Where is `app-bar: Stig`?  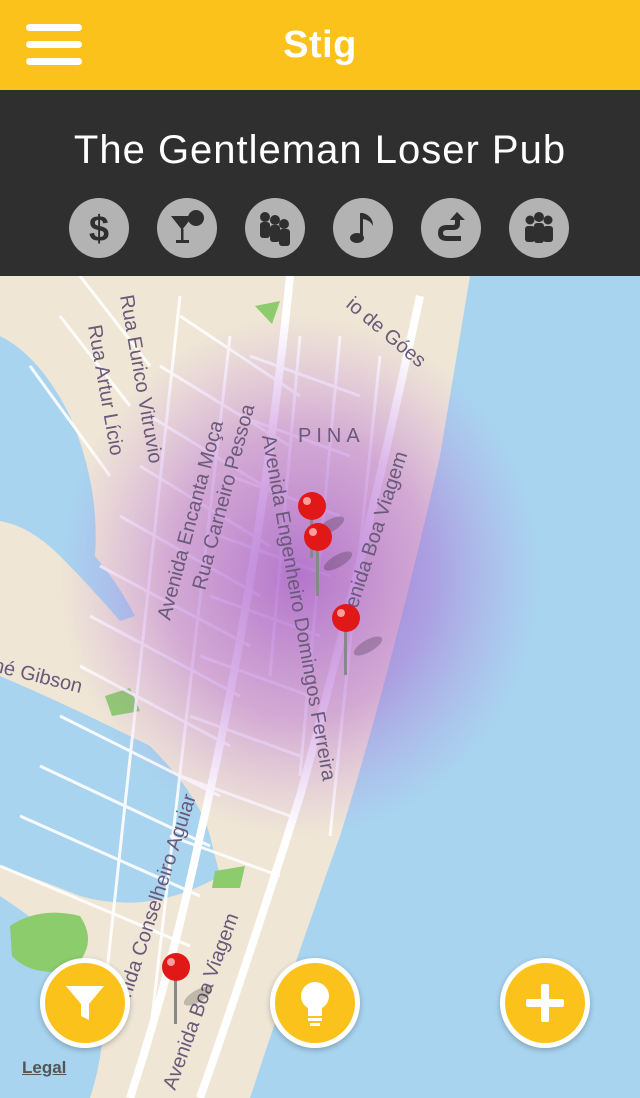
app-bar: Stig is located at coordinates (320, 45).